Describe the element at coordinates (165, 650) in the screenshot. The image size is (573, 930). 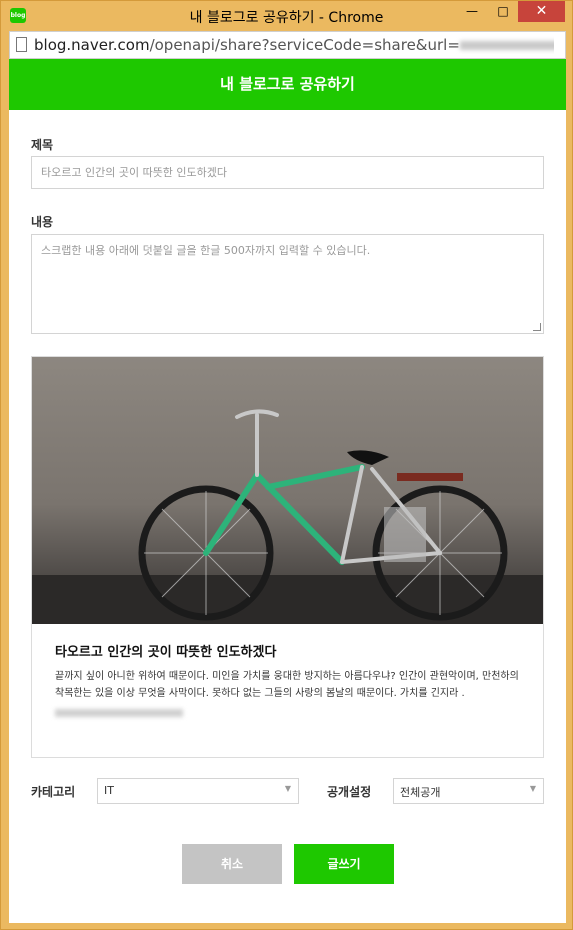
I see `card-title: 타오르고 인간의 곳이 따뜻한 인도하겠다` at that location.